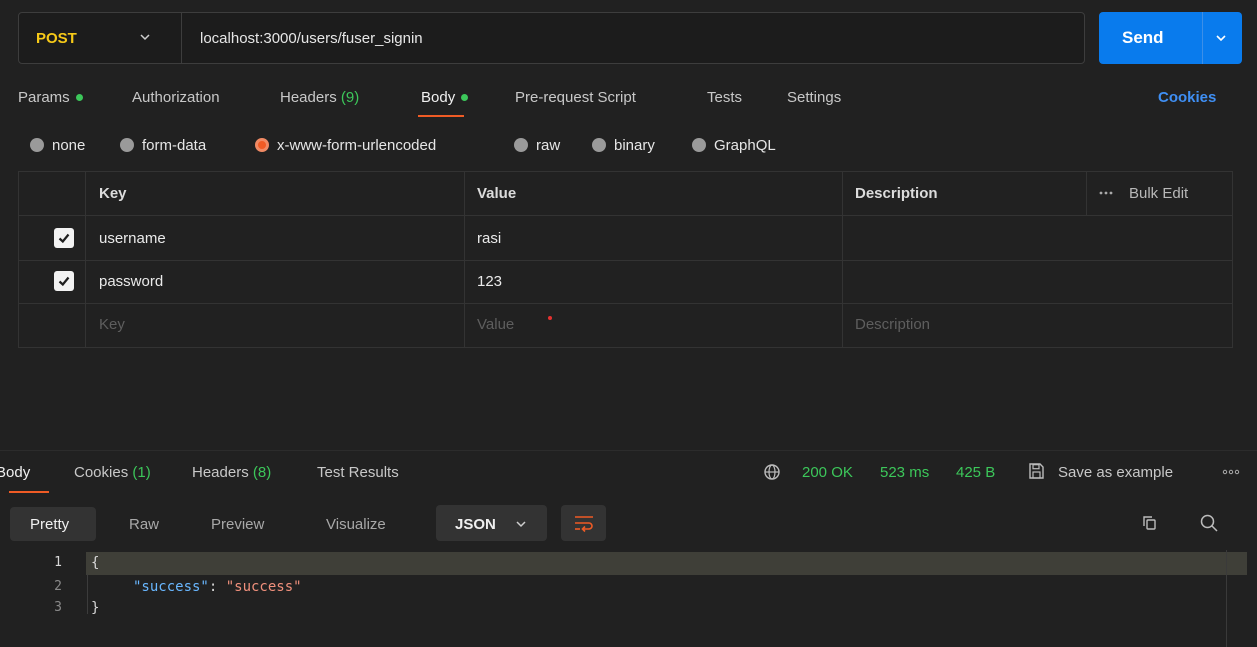 This screenshot has height=647, width=1257. Describe the element at coordinates (489, 238) in the screenshot. I see `param-value-cell: rasi` at that location.